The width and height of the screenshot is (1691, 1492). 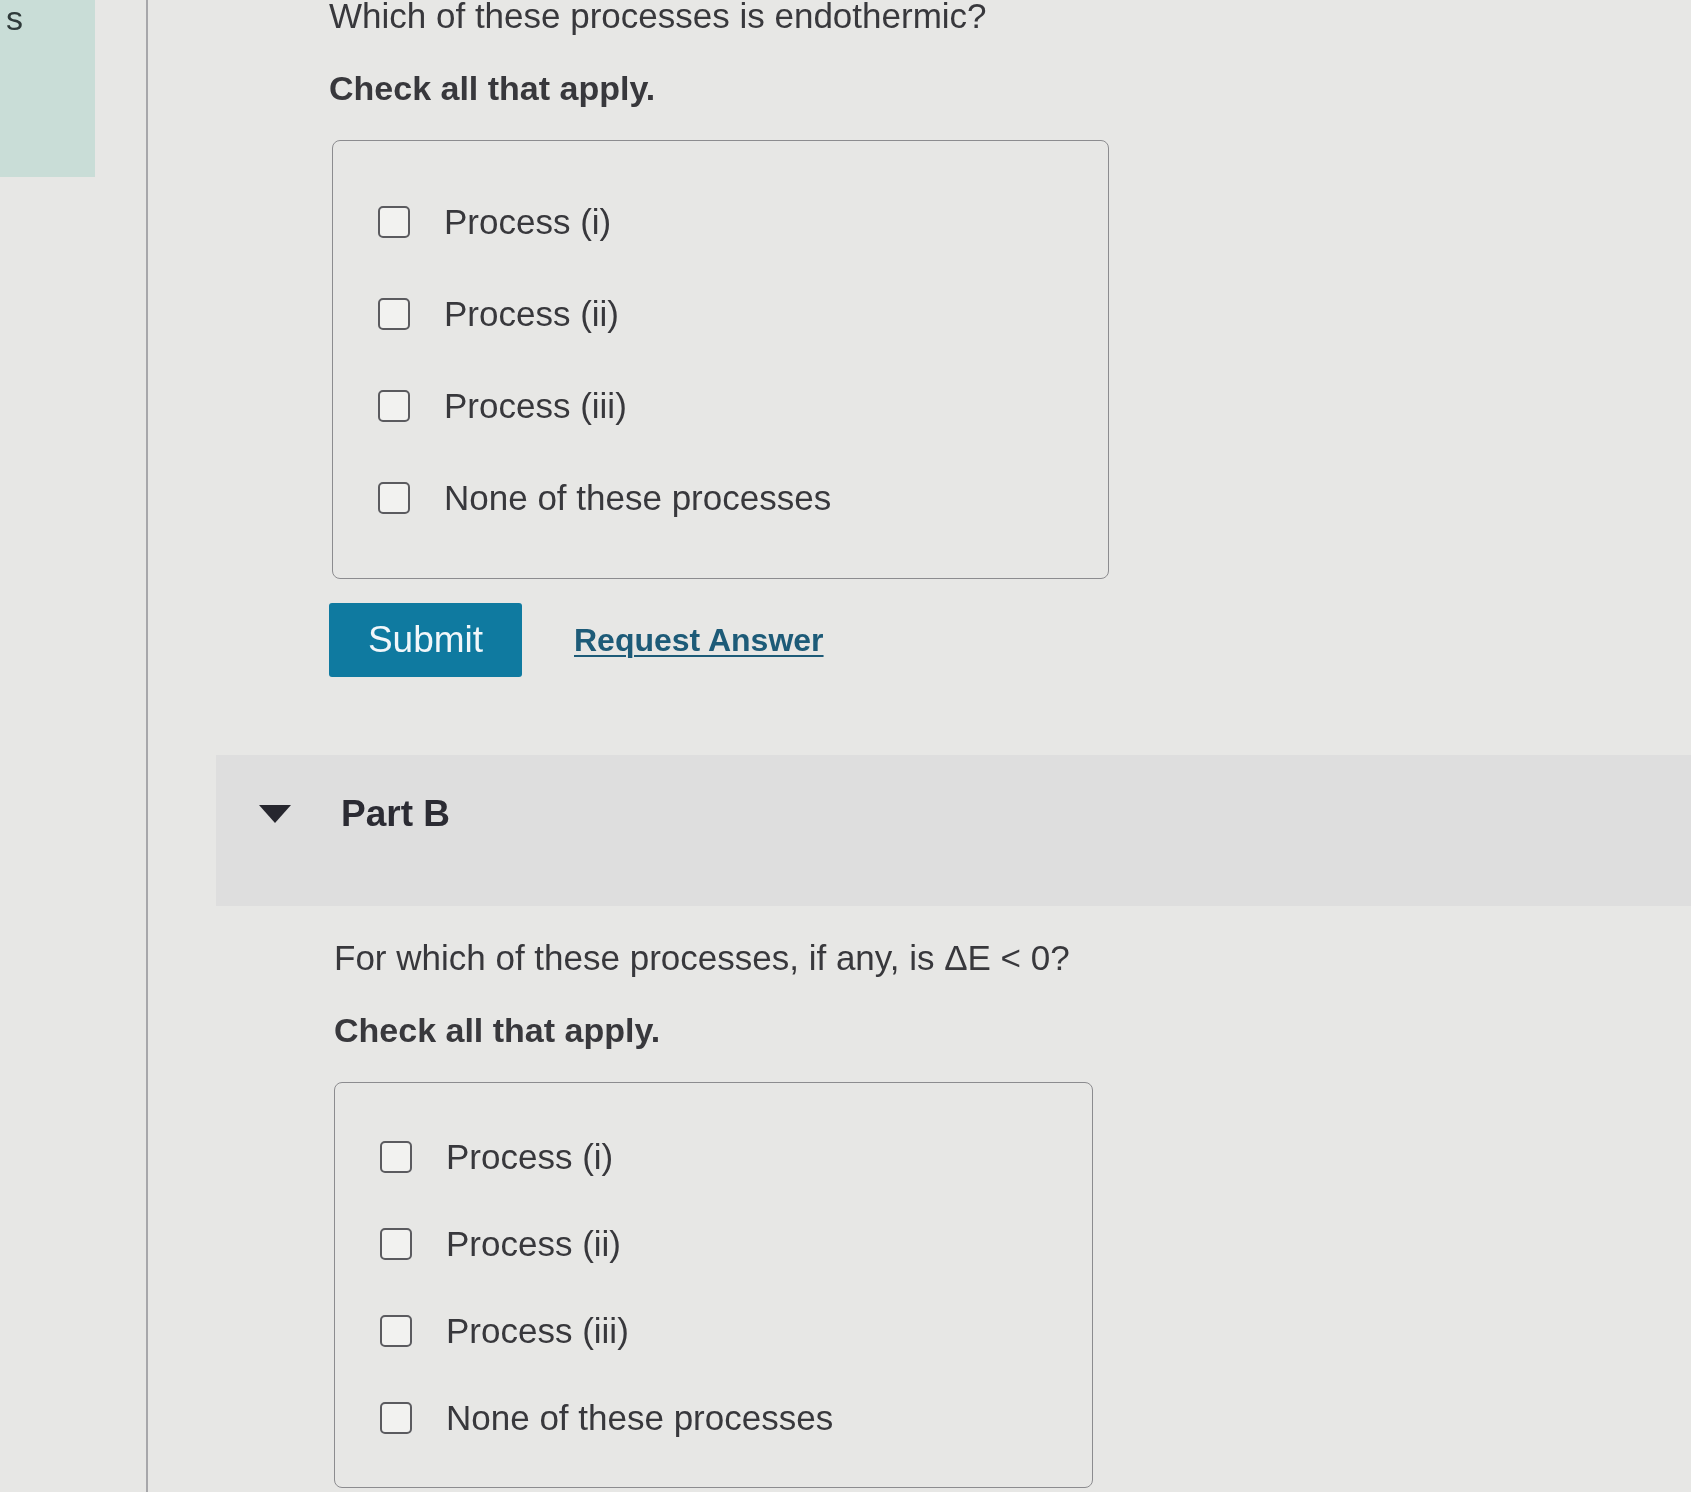 What do you see at coordinates (14, 19) in the screenshot?
I see `sidebar-label: s` at bounding box center [14, 19].